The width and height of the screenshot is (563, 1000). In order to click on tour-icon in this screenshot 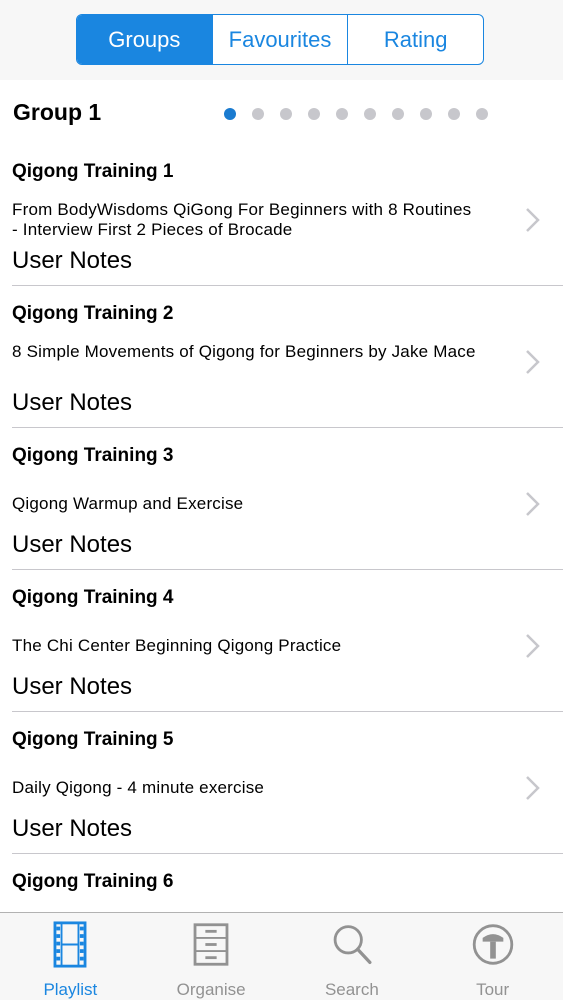, I will do `click(492, 944)`.